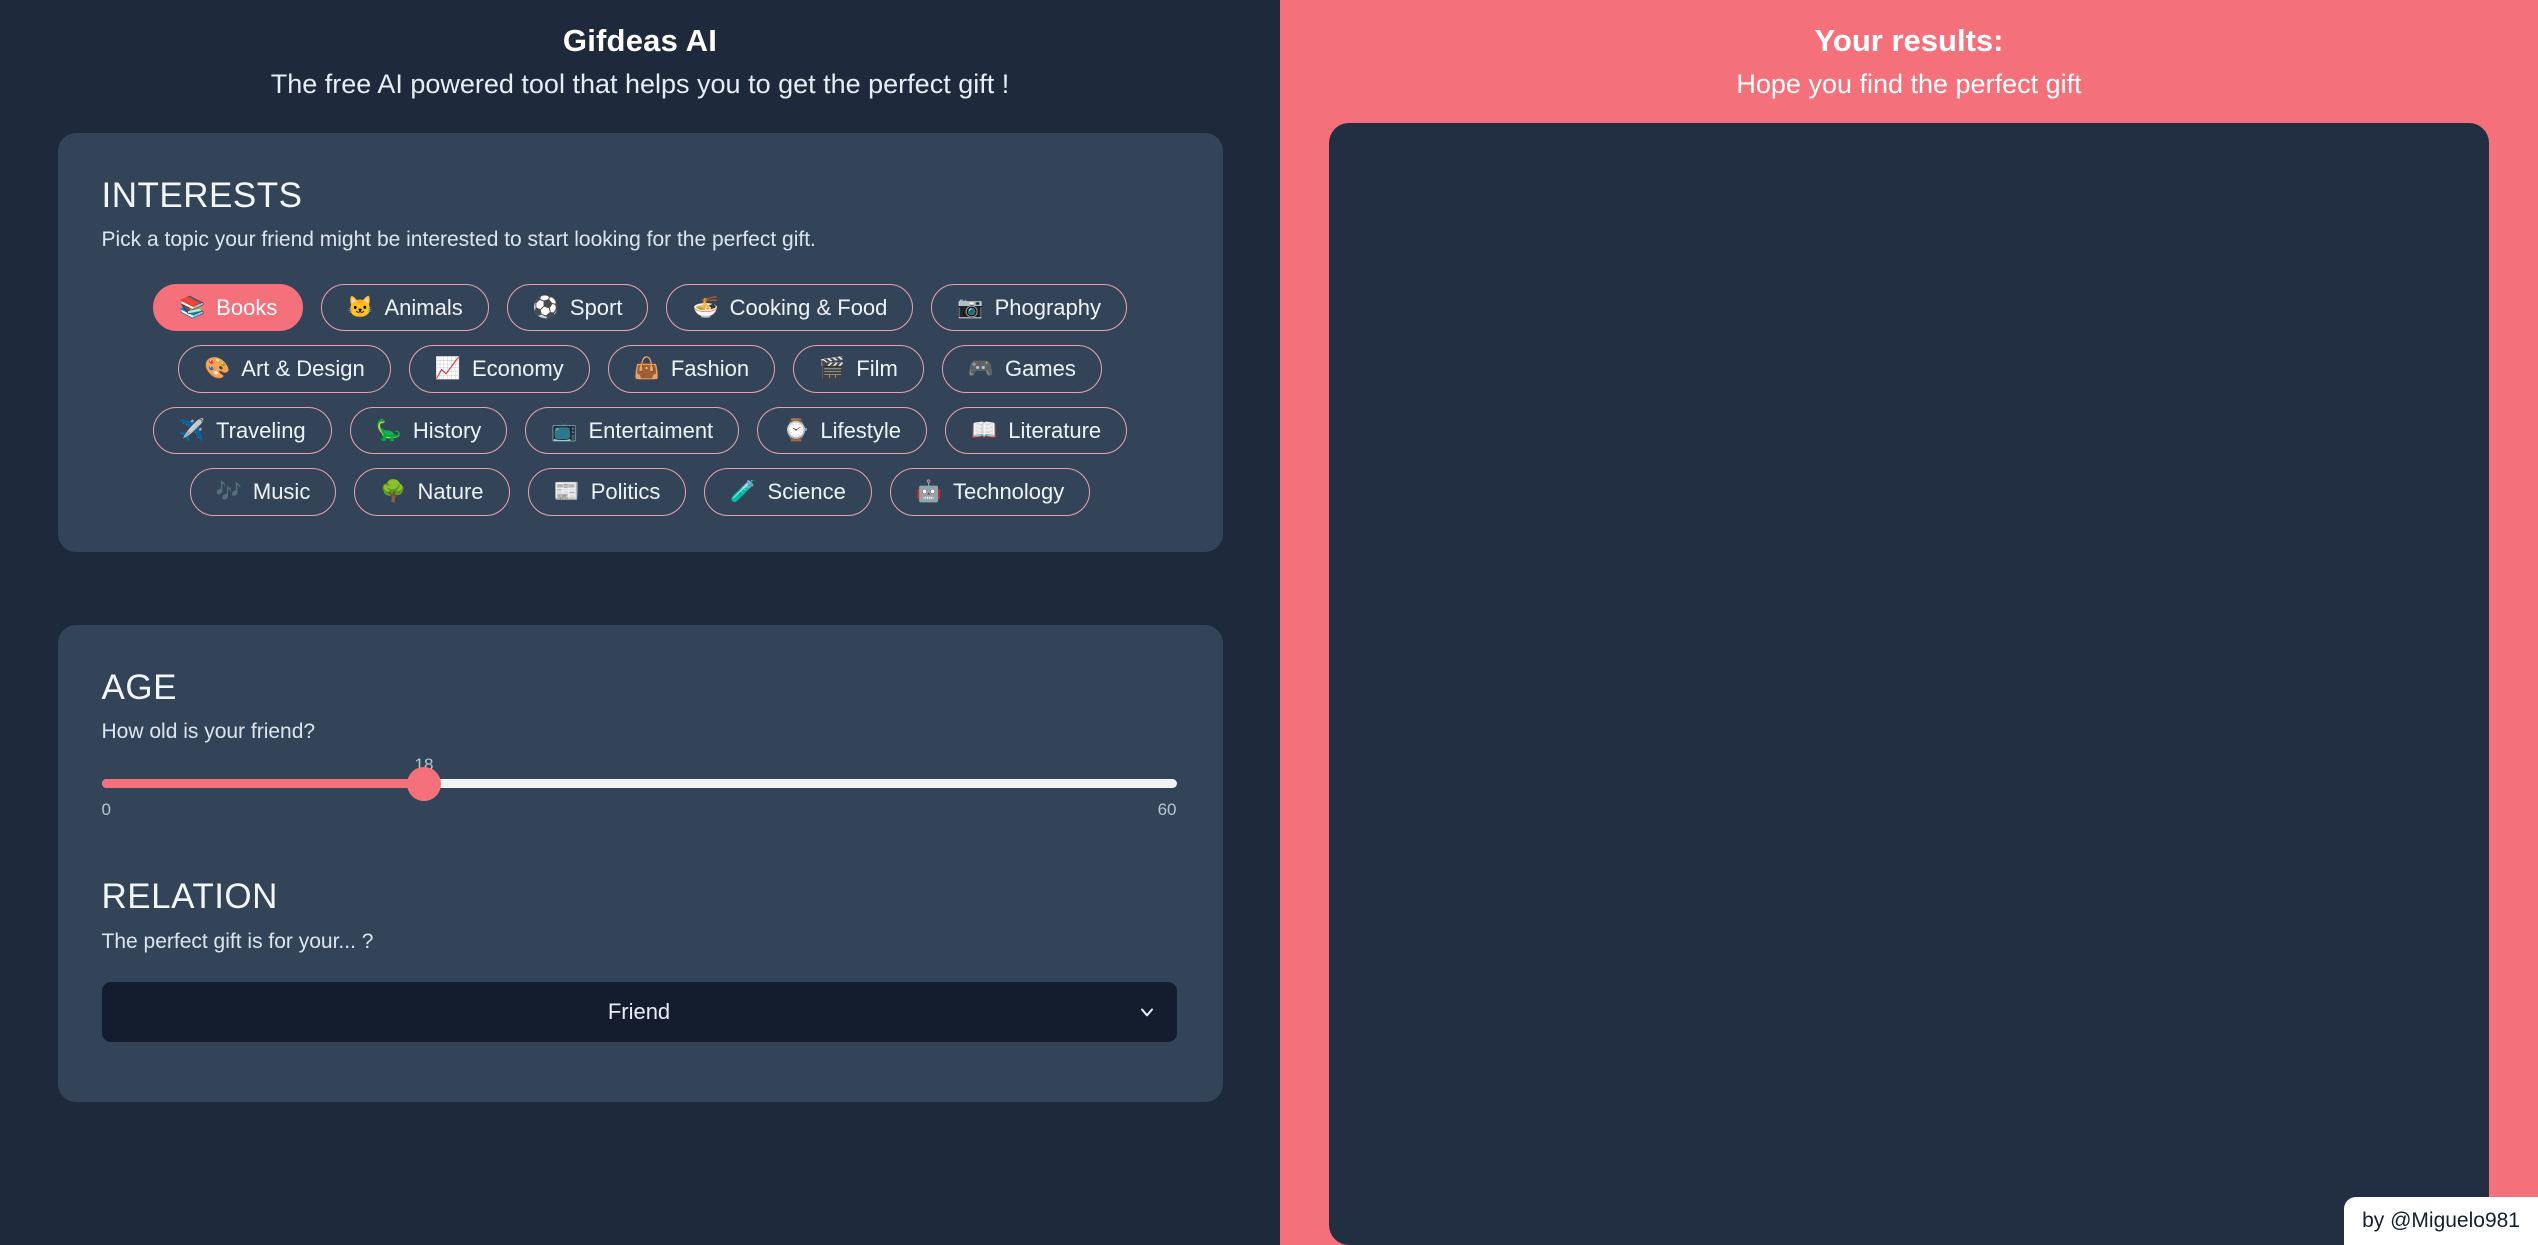  What do you see at coordinates (1008, 492) in the screenshot?
I see `interest-chip-label: Technology` at bounding box center [1008, 492].